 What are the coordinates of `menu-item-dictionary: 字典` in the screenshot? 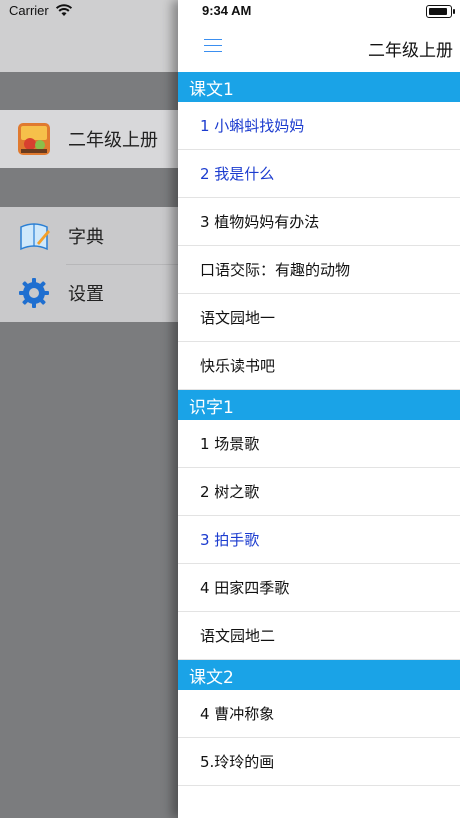 It's located at (89, 235).